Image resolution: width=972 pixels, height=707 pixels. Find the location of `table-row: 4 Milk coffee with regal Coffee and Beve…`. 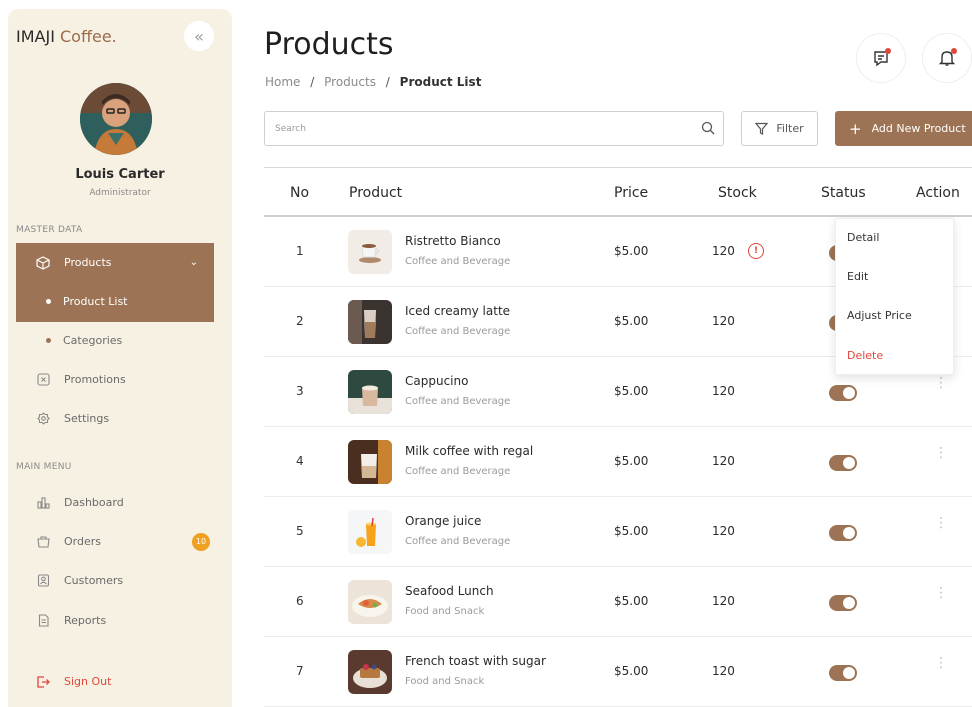

table-row: 4 Milk coffee with regal Coffee and Beve… is located at coordinates (618, 462).